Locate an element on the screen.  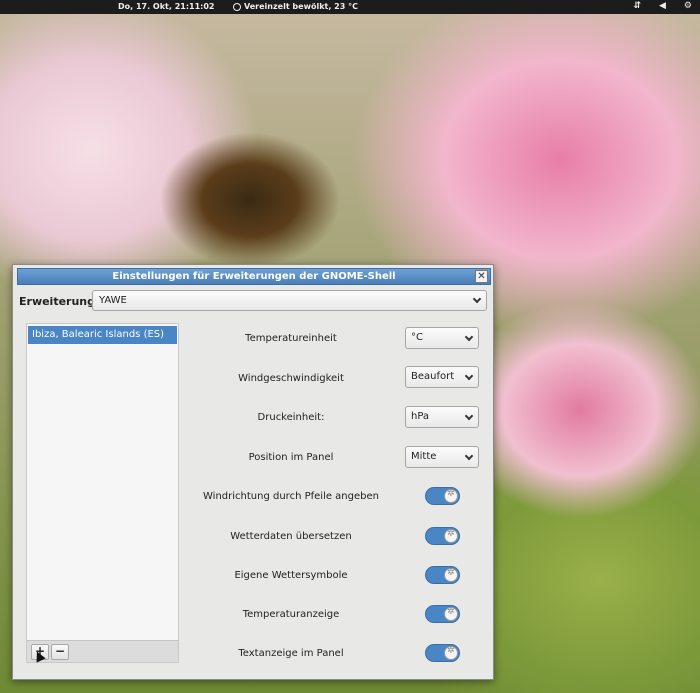
weather-icon is located at coordinates (237, 6).